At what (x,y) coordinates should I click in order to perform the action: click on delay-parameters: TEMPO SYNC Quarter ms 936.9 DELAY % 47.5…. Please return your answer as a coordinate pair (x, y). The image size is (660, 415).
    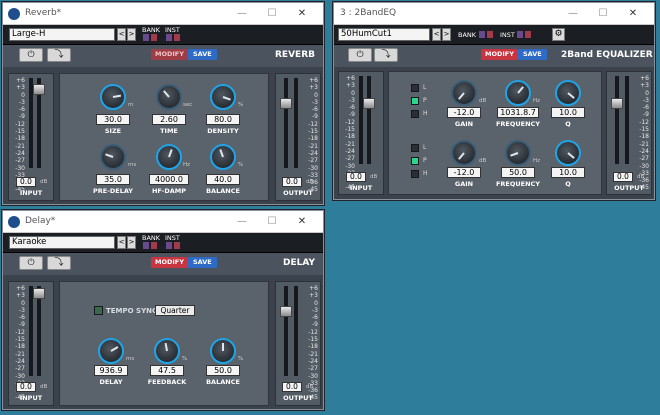
    Looking at the image, I should click on (164, 343).